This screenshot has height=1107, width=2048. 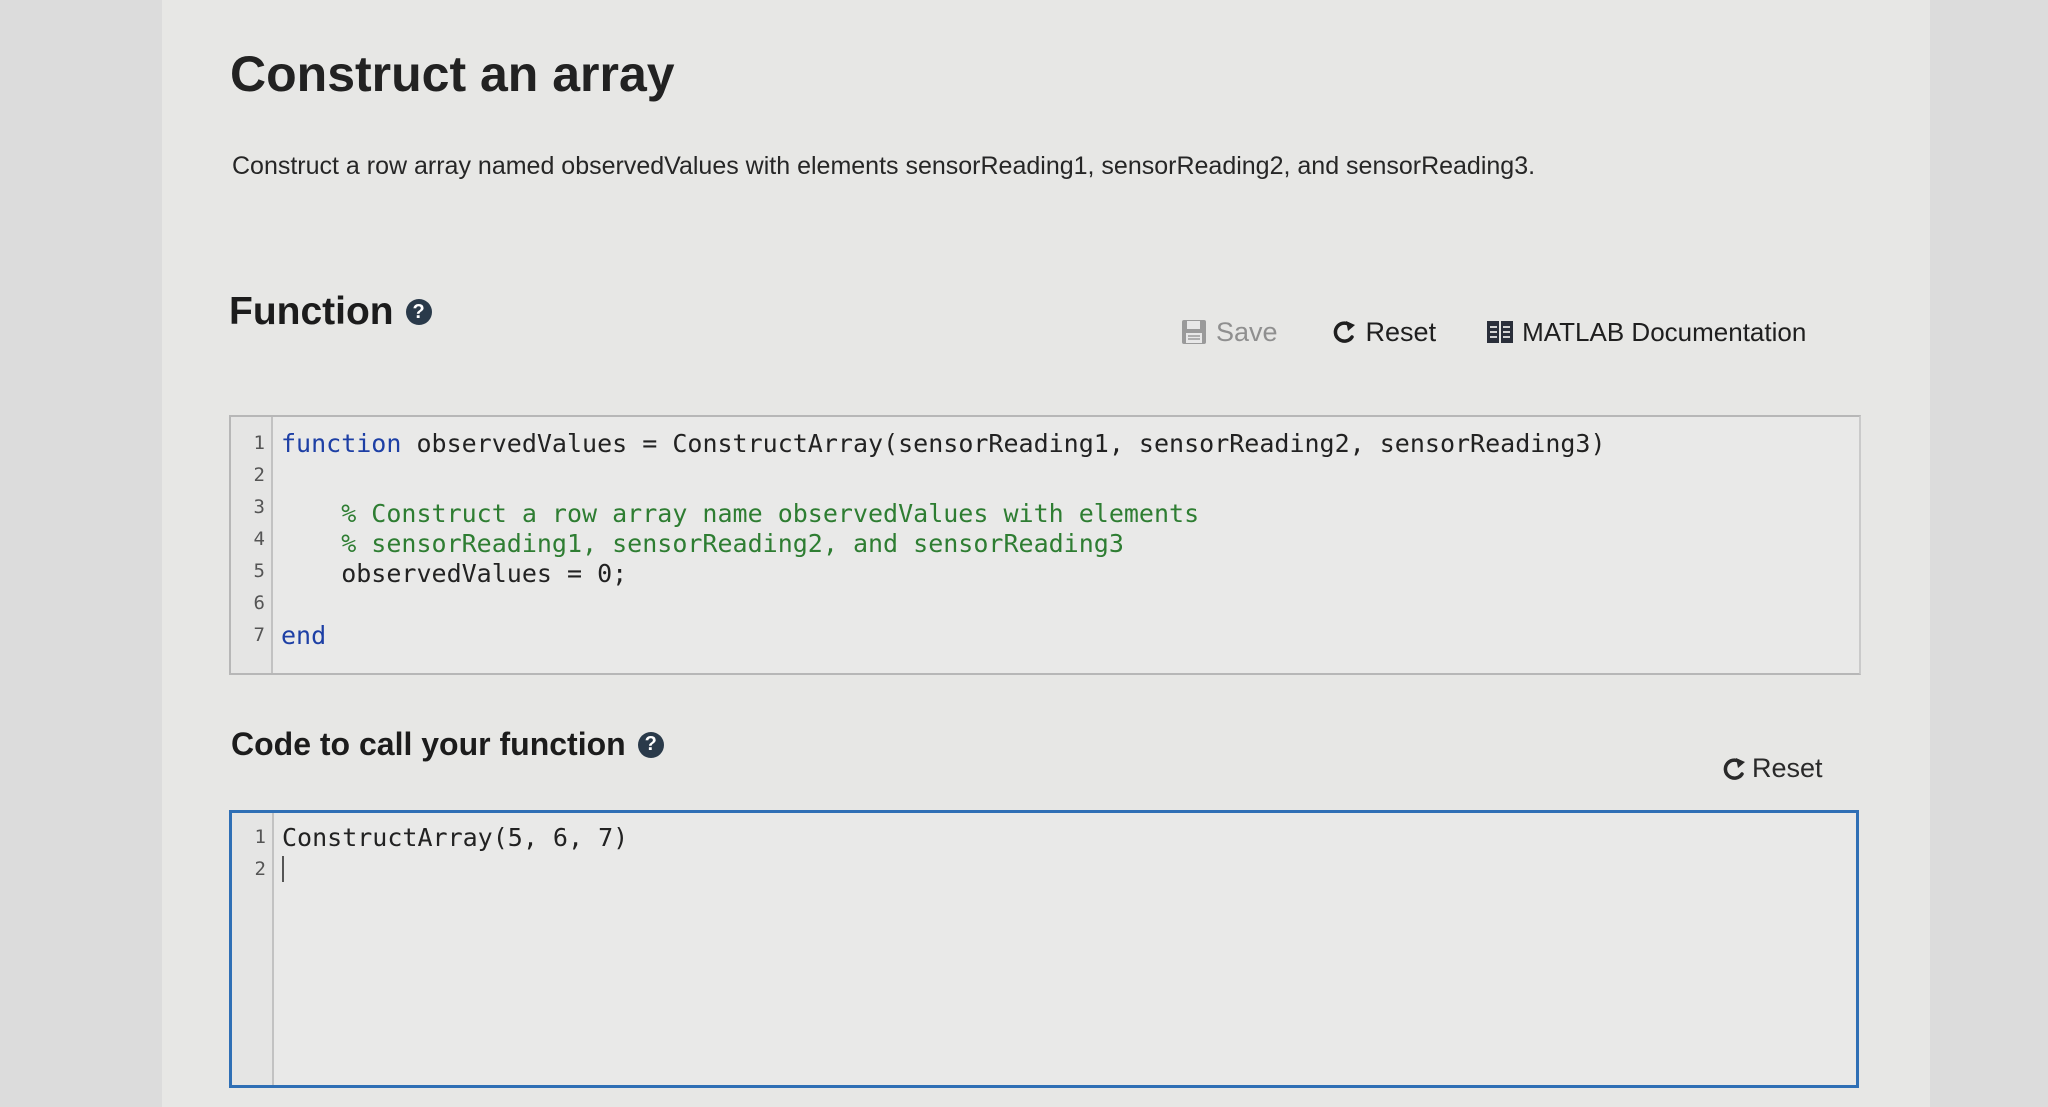 What do you see at coordinates (1401, 331) in the screenshot?
I see `reset-label: Reset` at bounding box center [1401, 331].